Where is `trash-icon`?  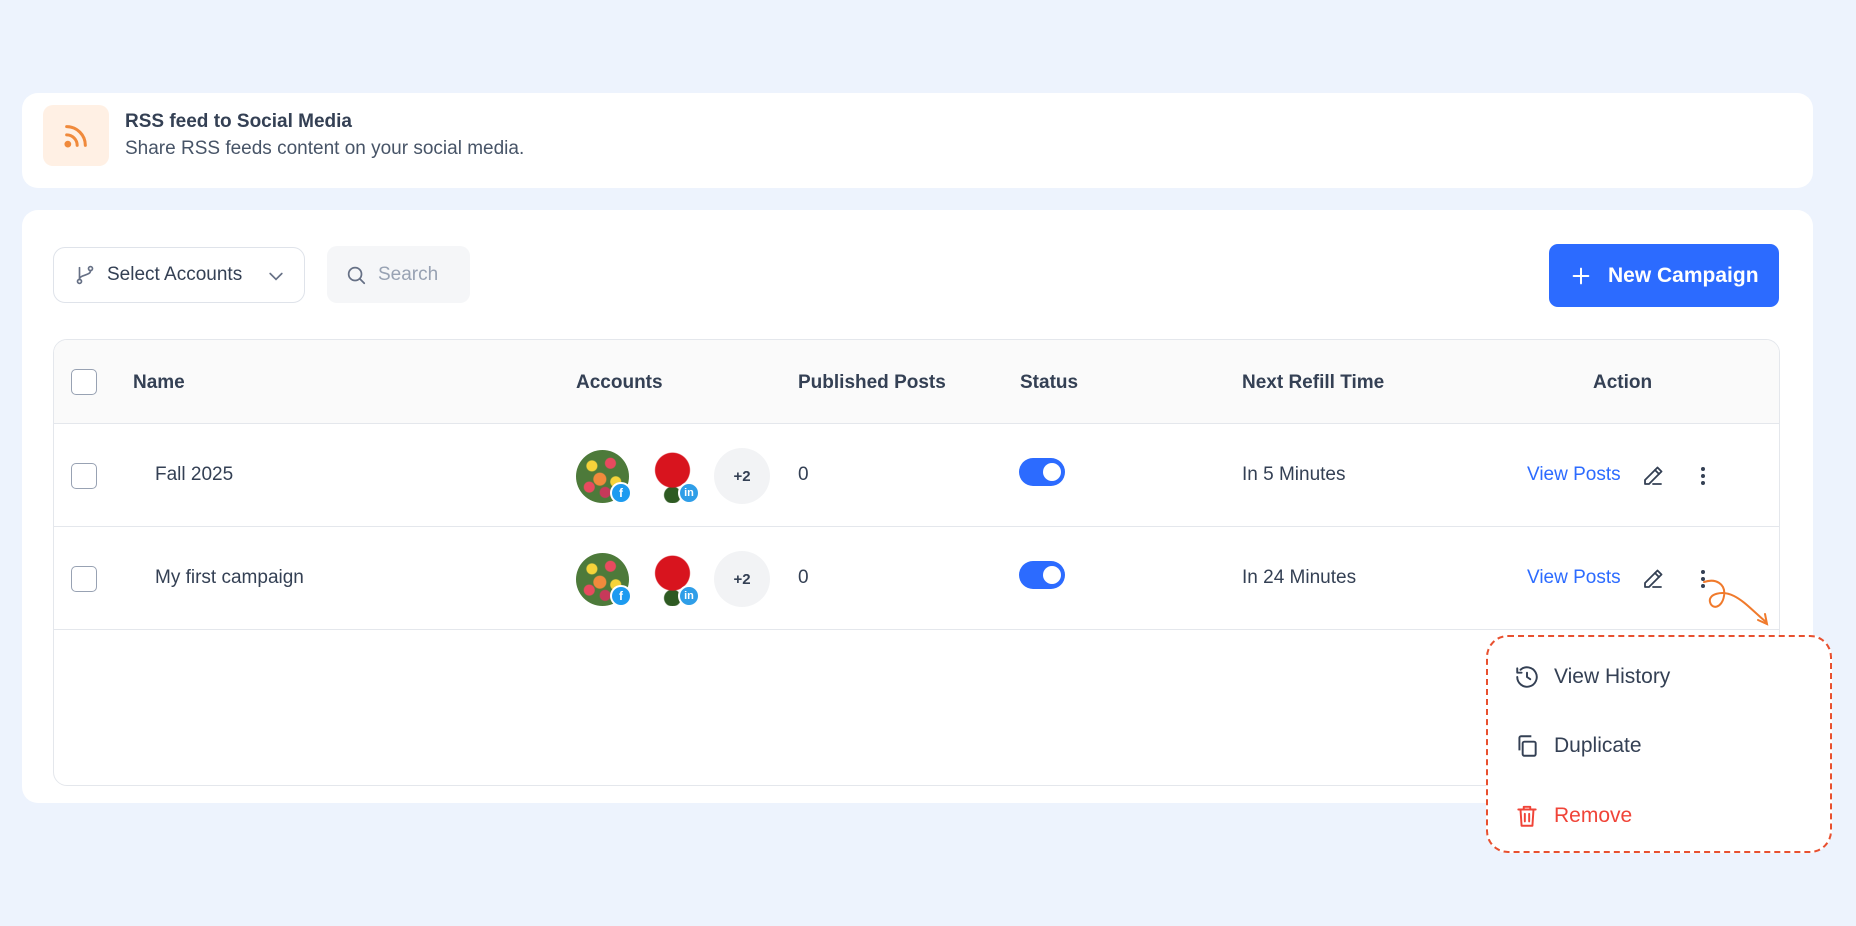 trash-icon is located at coordinates (1527, 816).